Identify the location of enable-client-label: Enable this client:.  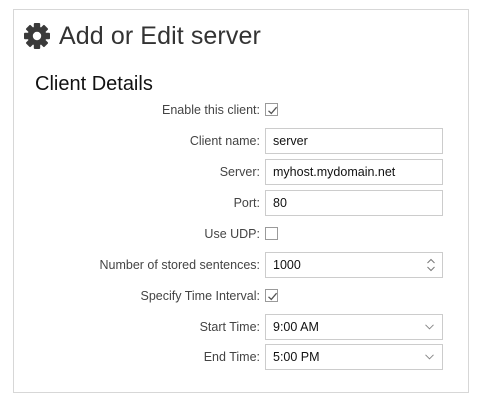
(211, 110).